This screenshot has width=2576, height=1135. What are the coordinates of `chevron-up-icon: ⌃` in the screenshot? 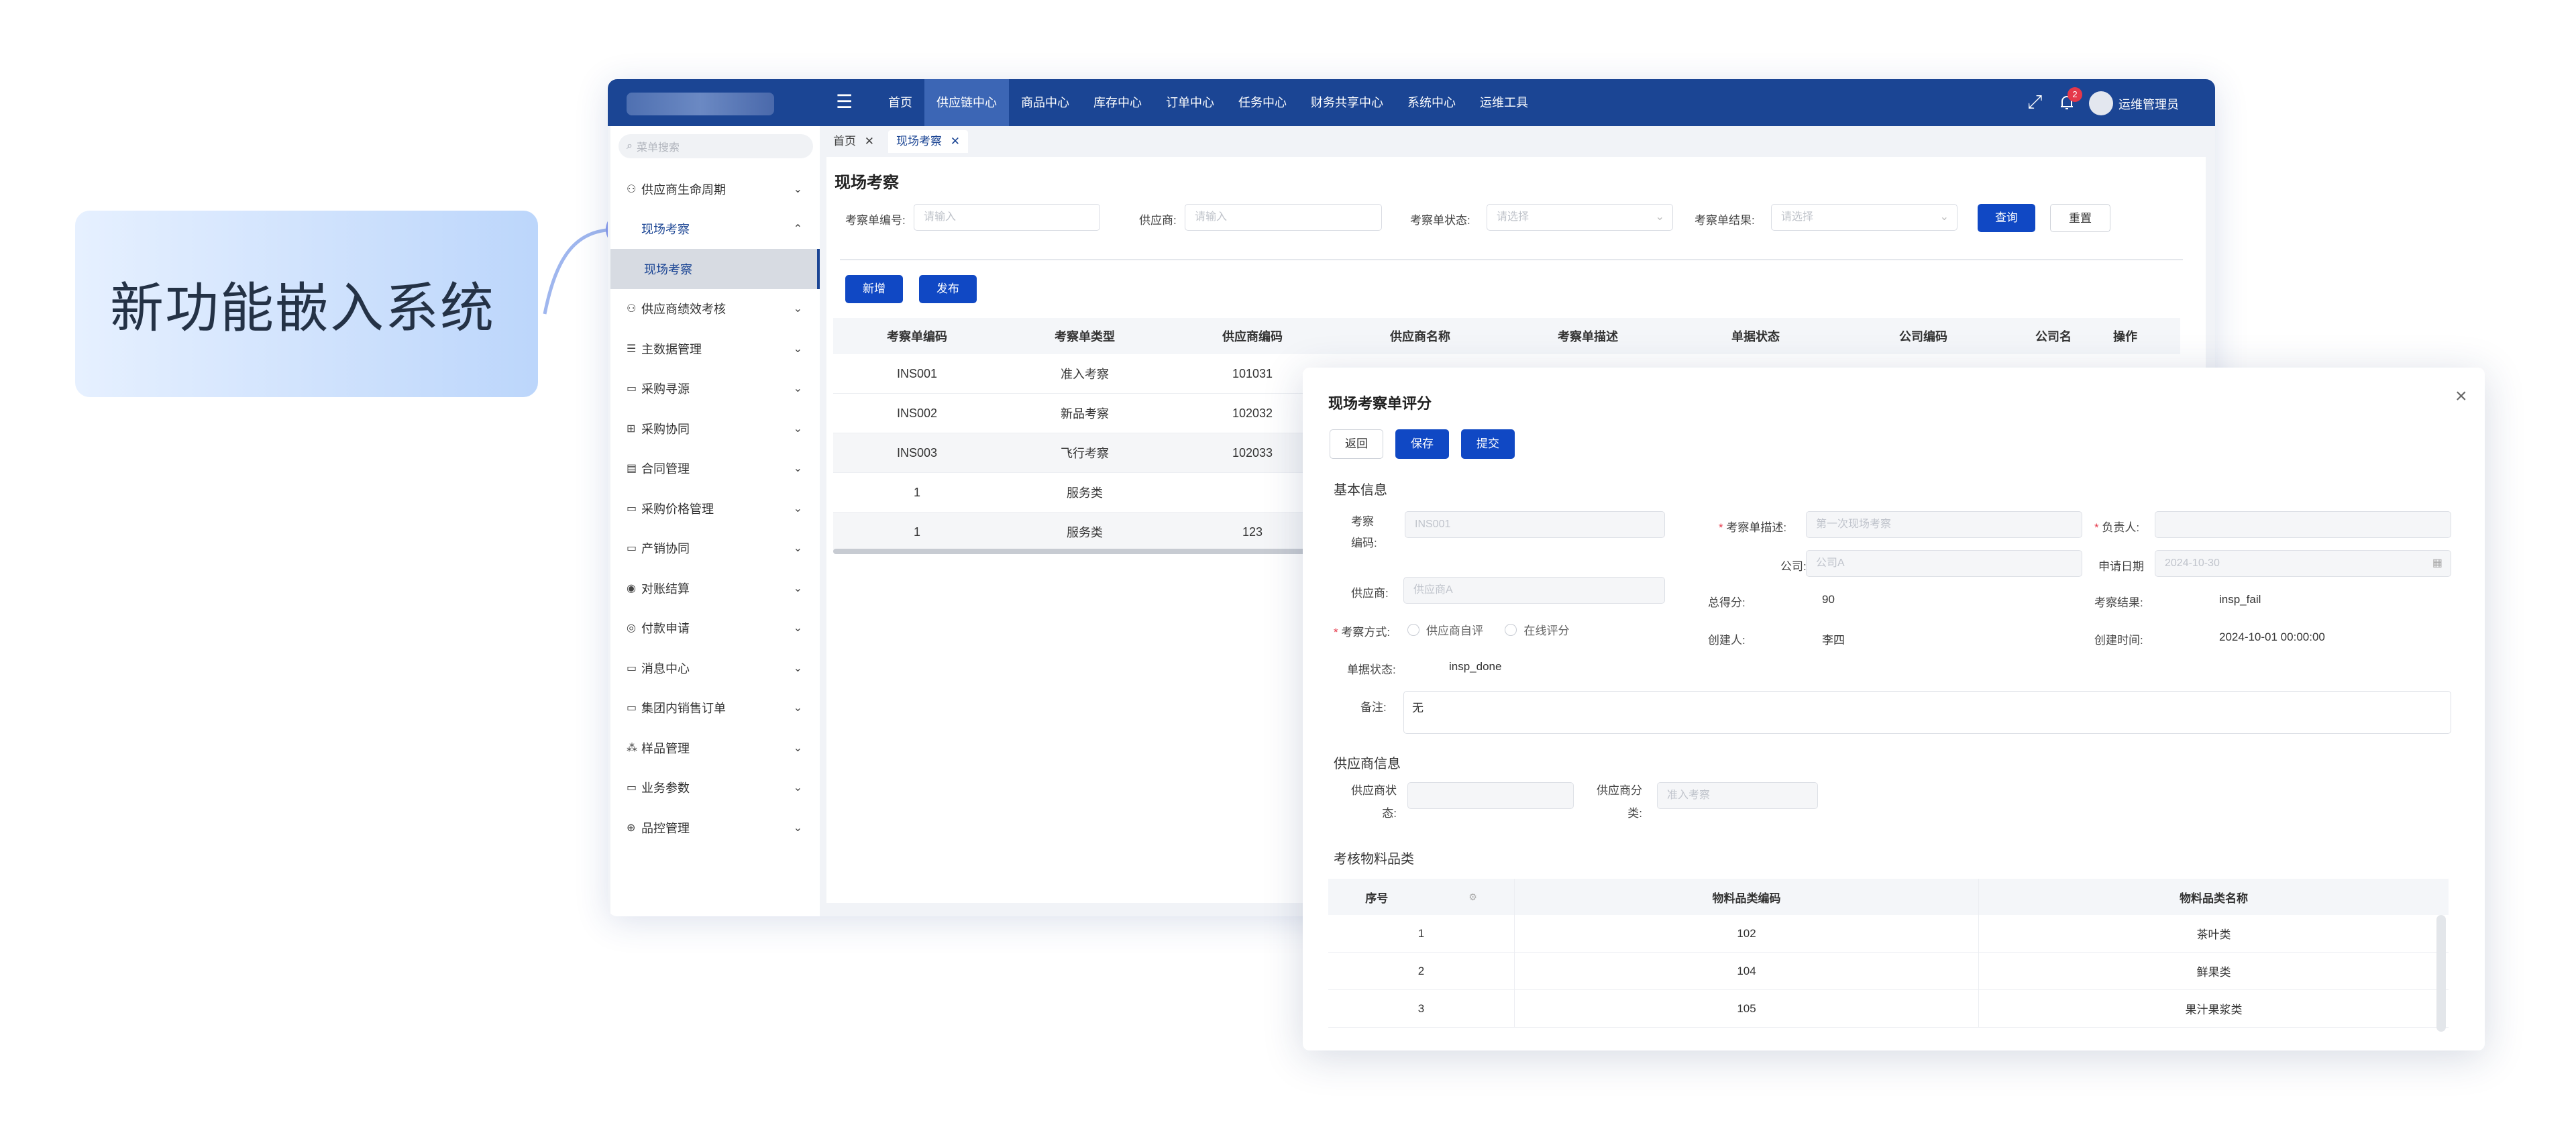 It's located at (797, 229).